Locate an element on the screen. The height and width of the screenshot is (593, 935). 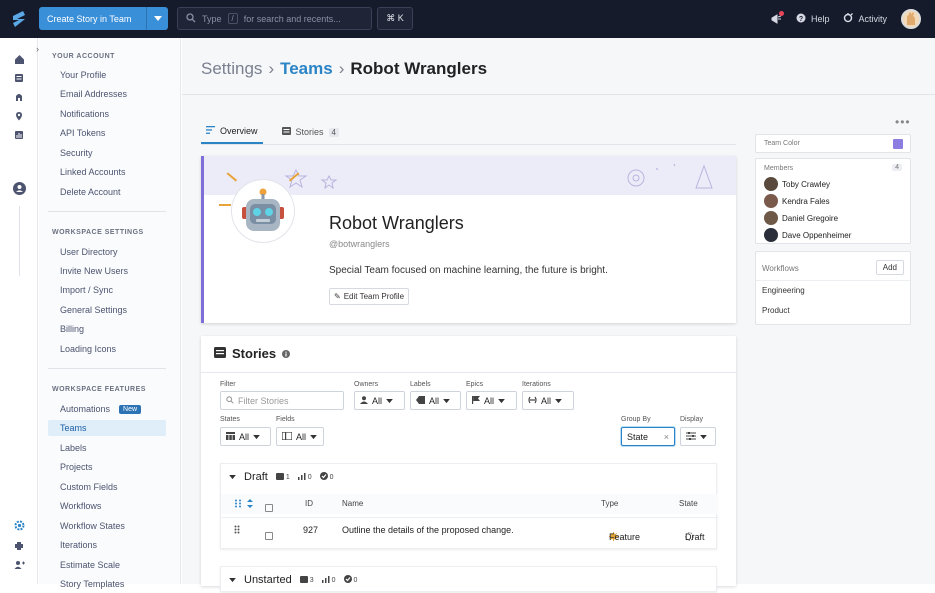
search-icon is located at coordinates (191, 18).